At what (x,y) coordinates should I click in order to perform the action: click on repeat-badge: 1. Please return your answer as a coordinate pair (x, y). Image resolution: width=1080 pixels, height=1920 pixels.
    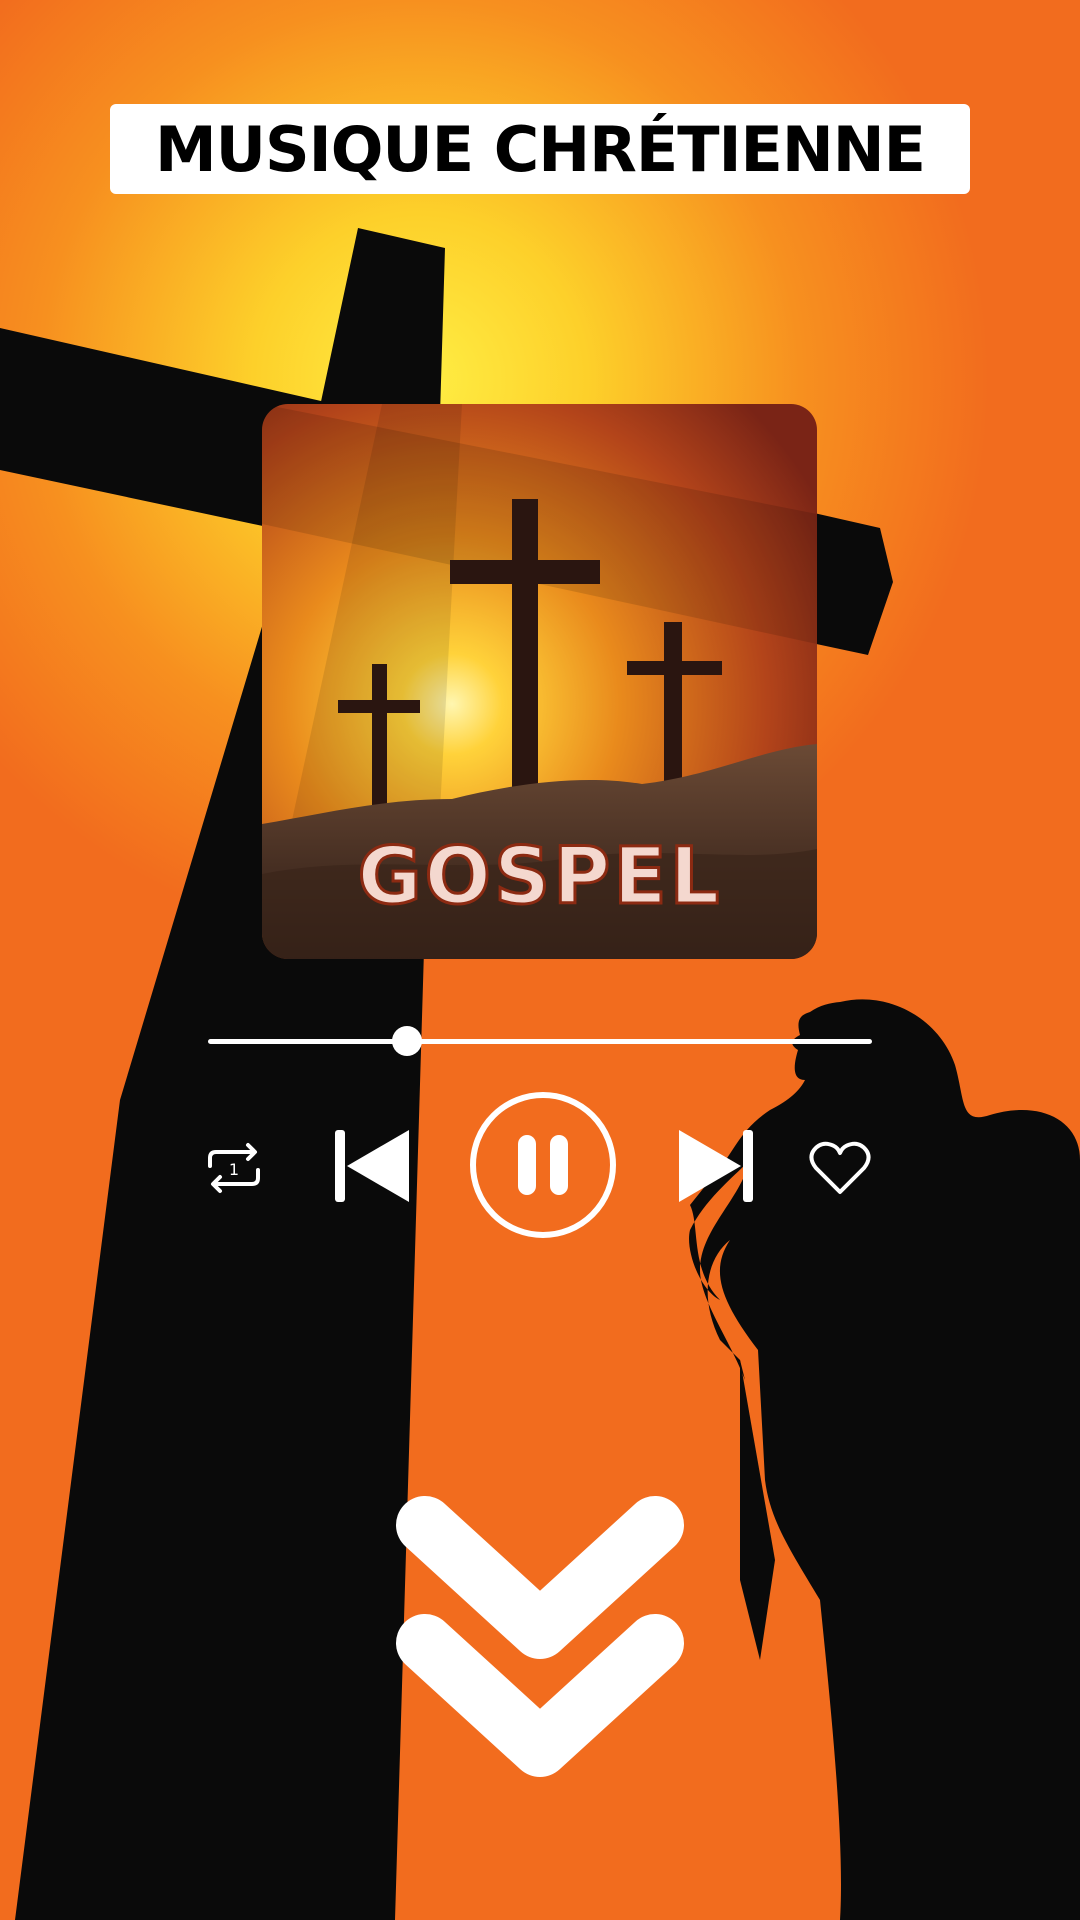
    Looking at the image, I should click on (234, 1169).